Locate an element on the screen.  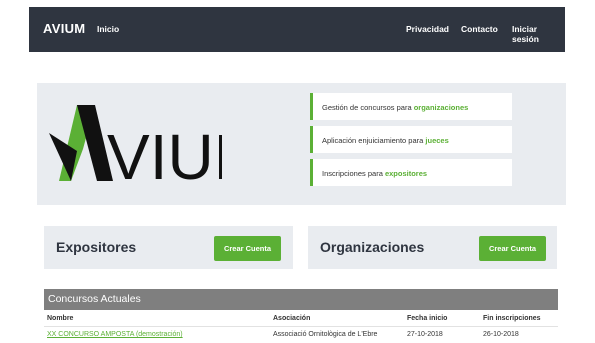
column-header-name: Nombre is located at coordinates (60, 318).